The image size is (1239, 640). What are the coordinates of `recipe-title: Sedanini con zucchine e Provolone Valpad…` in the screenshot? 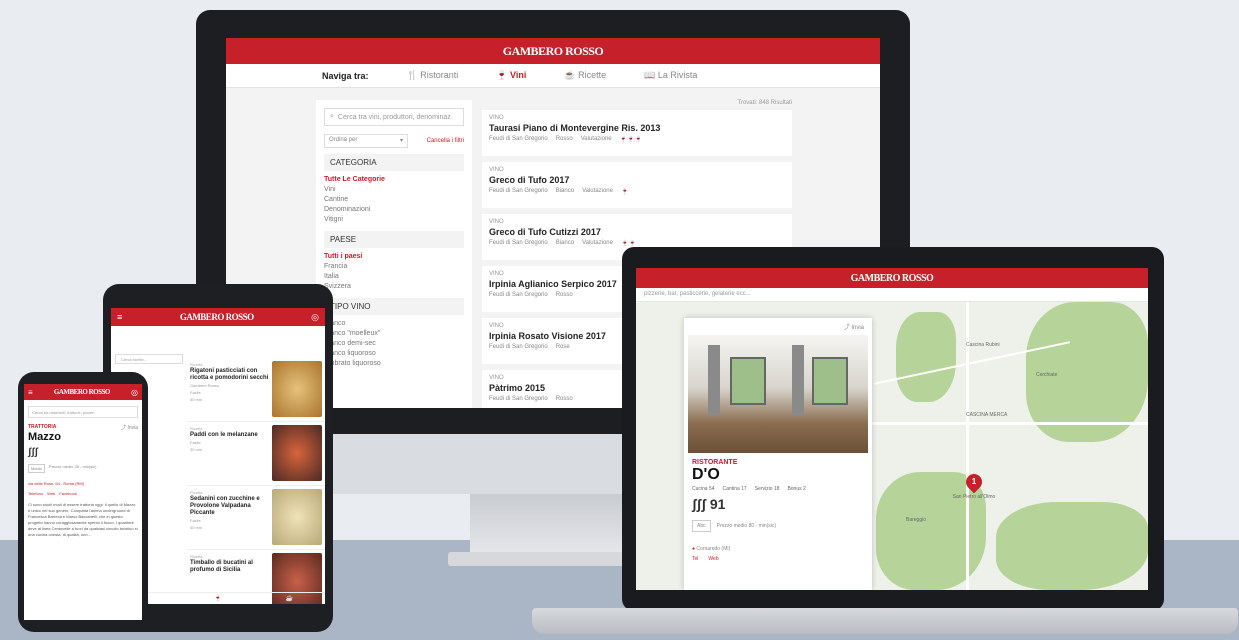 It's located at (231, 506).